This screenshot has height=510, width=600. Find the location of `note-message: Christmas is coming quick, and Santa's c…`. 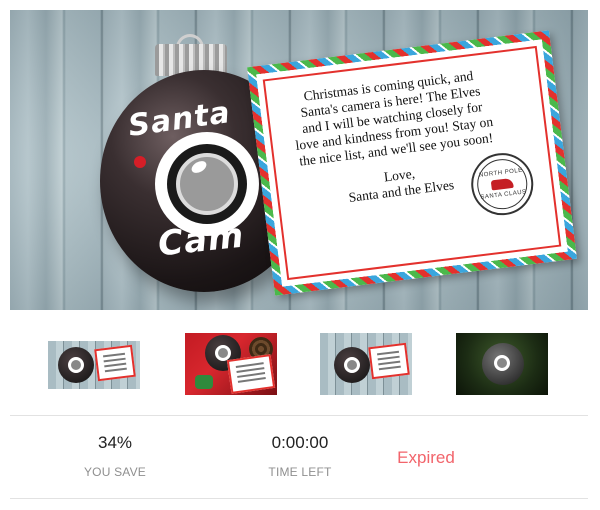

note-message: Christmas is coming quick, and Santa's c… is located at coordinates (394, 118).